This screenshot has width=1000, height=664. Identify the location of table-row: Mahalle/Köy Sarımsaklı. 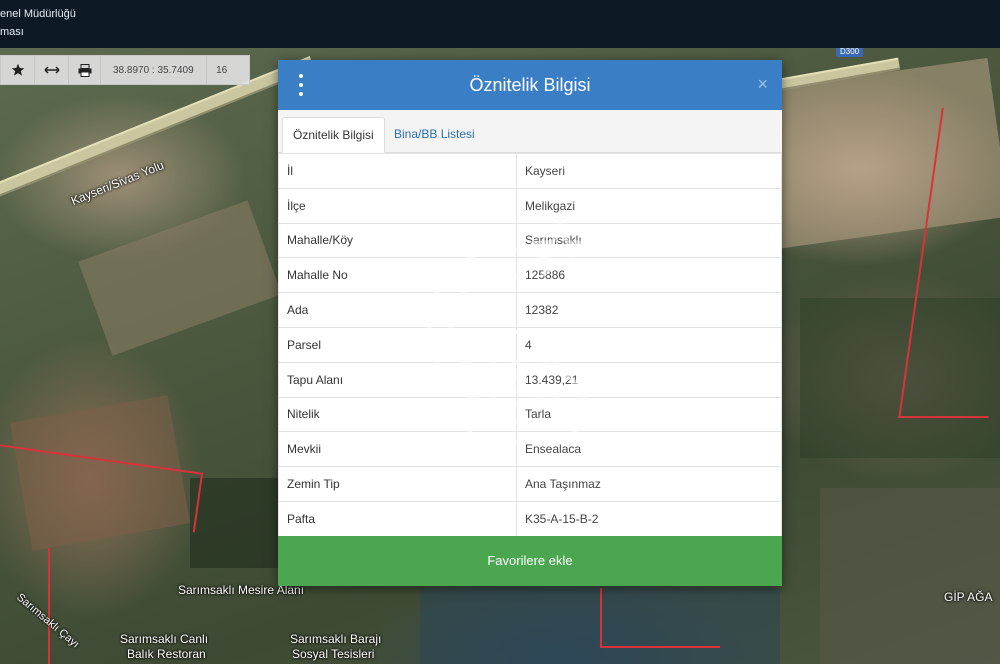
(530, 240).